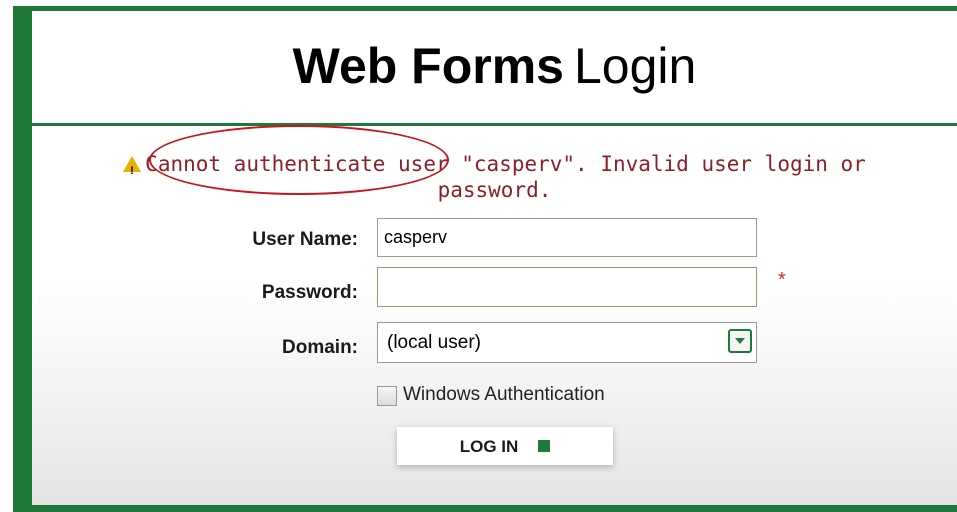 The width and height of the screenshot is (957, 512). I want to click on domain-select: (local user), so click(567, 342).